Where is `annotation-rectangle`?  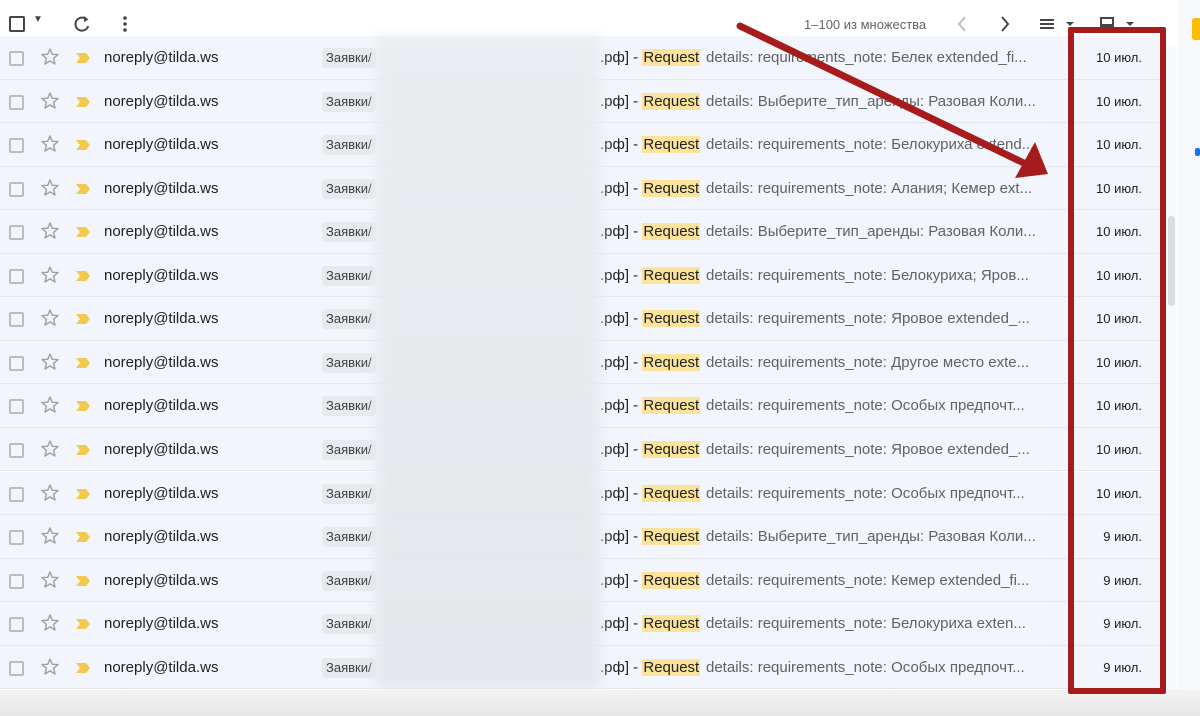 annotation-rectangle is located at coordinates (1117, 360).